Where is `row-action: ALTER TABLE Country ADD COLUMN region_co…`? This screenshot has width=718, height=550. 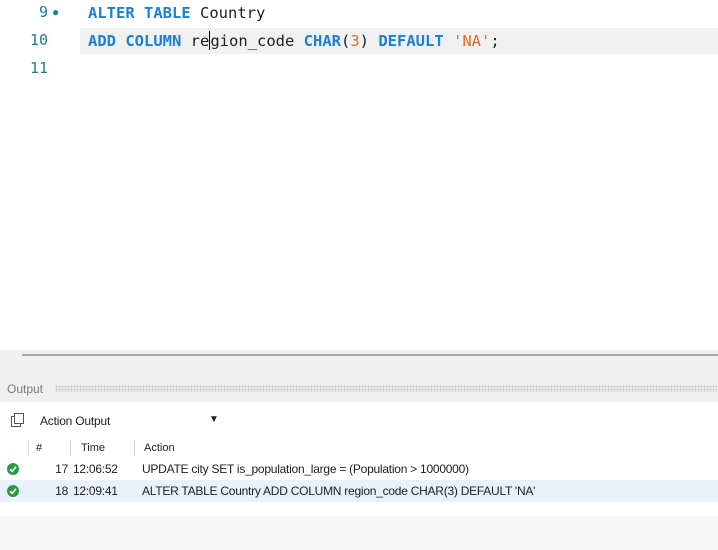 row-action: ALTER TABLE Country ADD COLUMN region_co… is located at coordinates (339, 491).